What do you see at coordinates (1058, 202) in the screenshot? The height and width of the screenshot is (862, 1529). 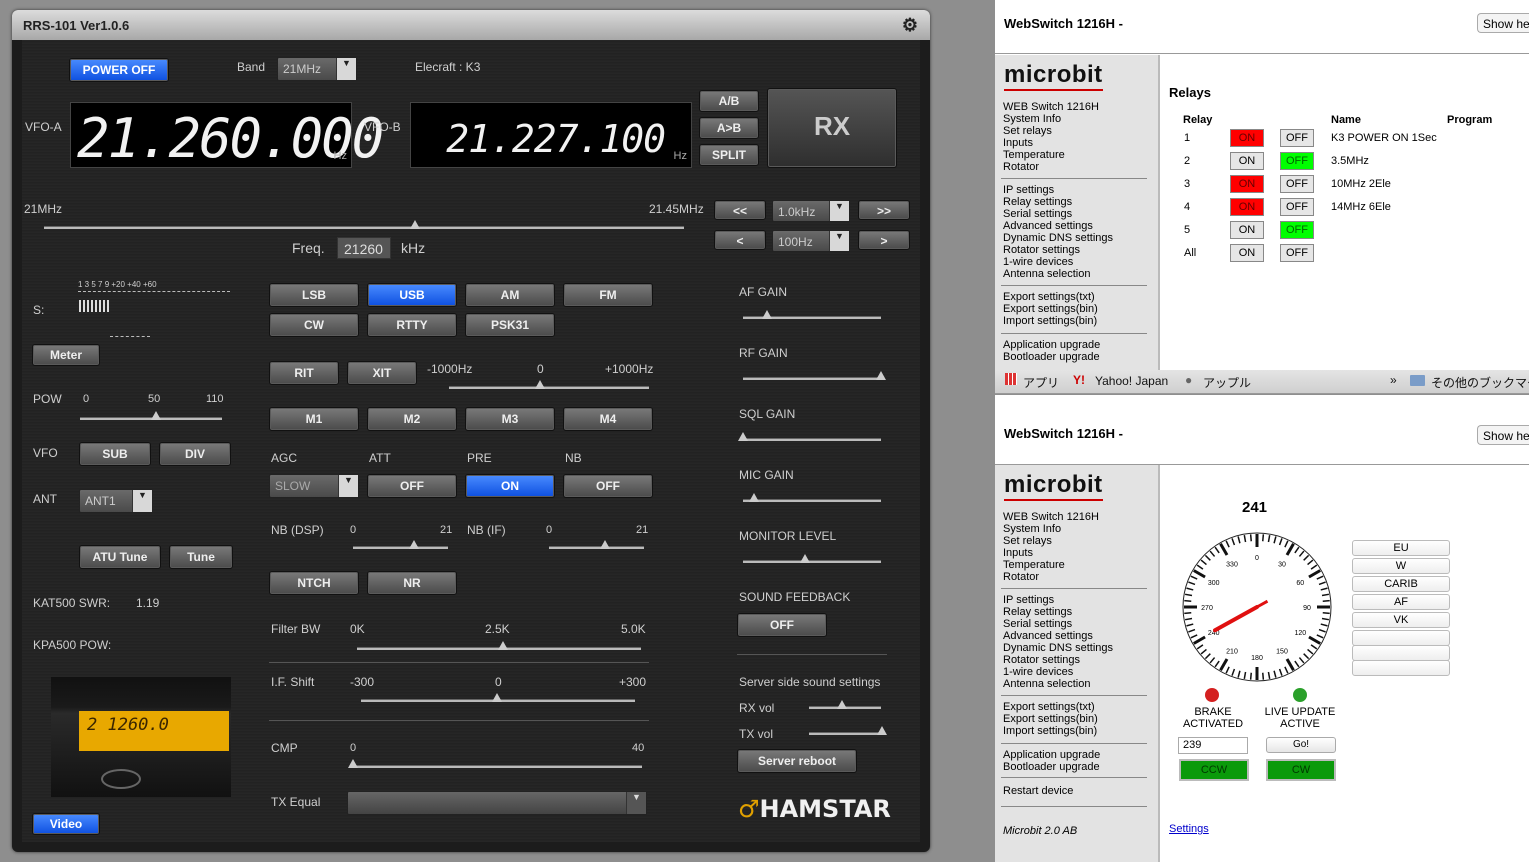 I see `menu-item: Relay settings` at bounding box center [1058, 202].